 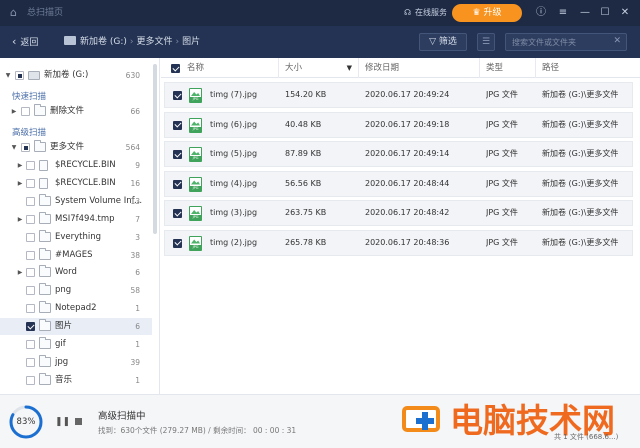 I want to click on tree-item: ▶ $RECYCLE.BIN 16, so click(x=76, y=183).